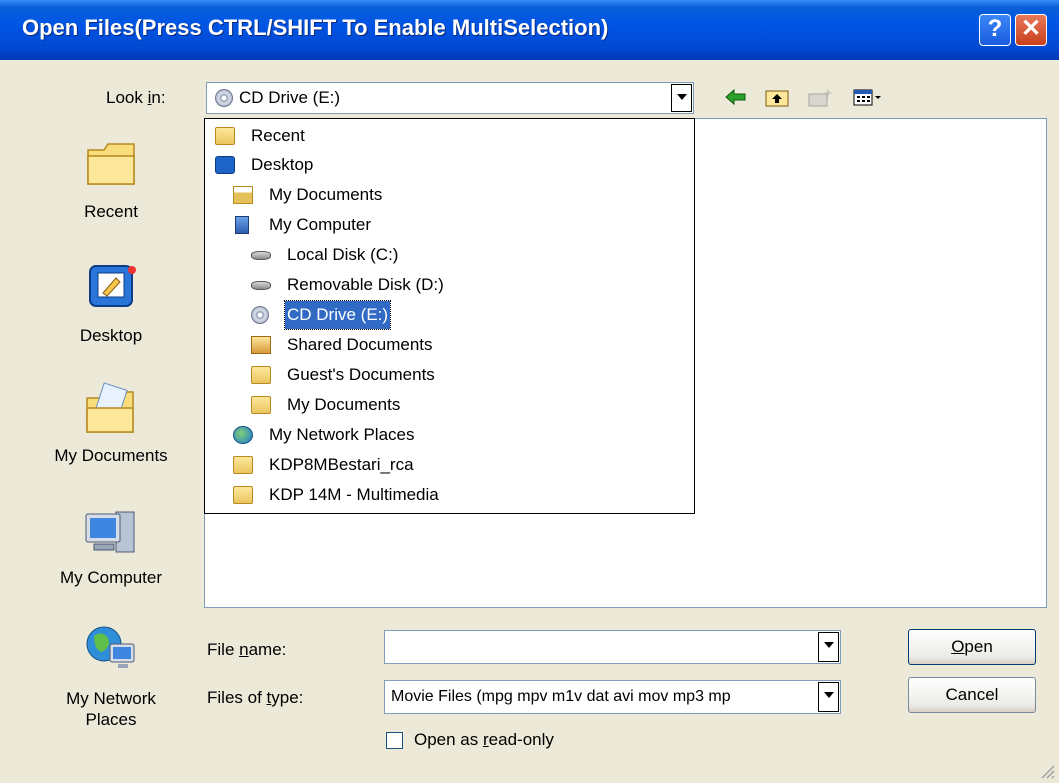  Describe the element at coordinates (111, 211) in the screenshot. I see `places-recent-label: Recent` at that location.